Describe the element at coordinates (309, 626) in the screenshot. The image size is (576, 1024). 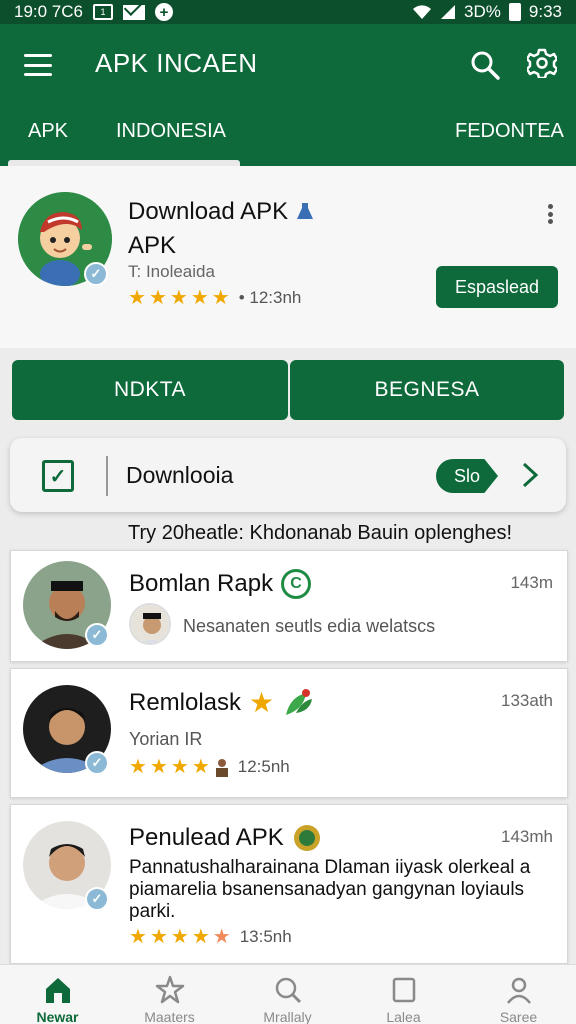
I see `card-text: Nesanaten seutls edia welatscs` at that location.